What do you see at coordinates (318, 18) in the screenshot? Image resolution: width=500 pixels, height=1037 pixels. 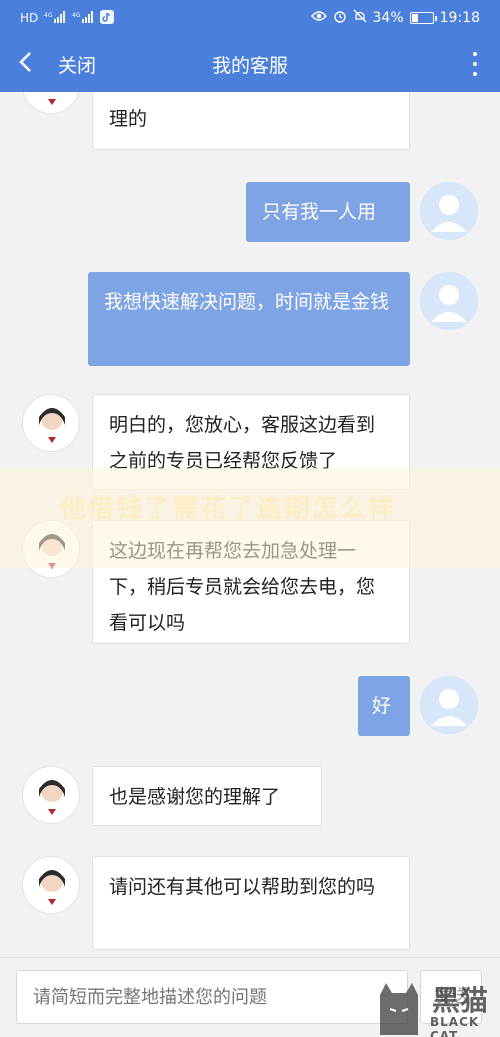 I see `eye-icon` at bounding box center [318, 18].